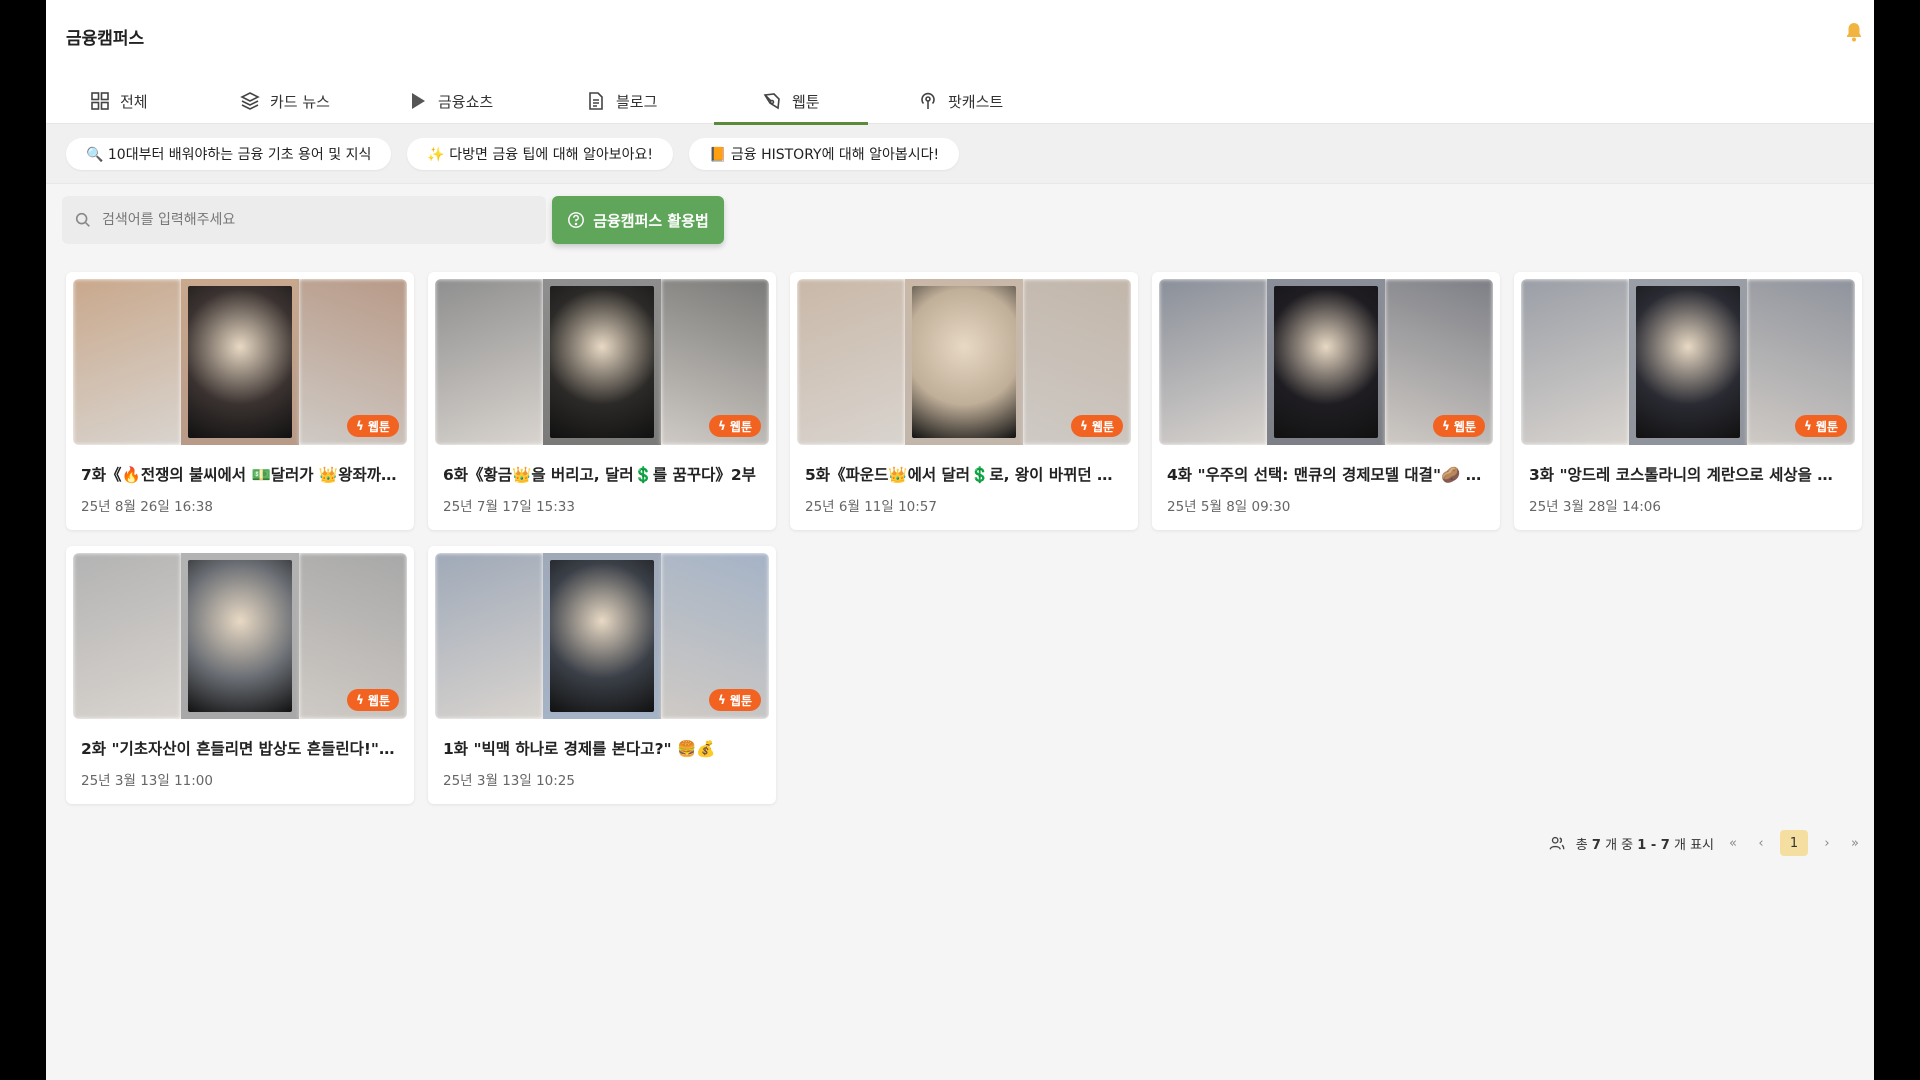  I want to click on pagination-summary: 총 7 개 중 1 - 7 개 표시, so click(1644, 845).